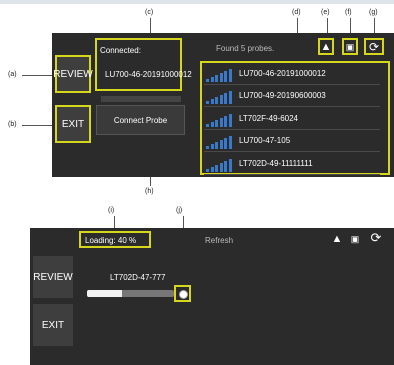  I want to click on refresh-icon-button: ⟳, so click(374, 46).